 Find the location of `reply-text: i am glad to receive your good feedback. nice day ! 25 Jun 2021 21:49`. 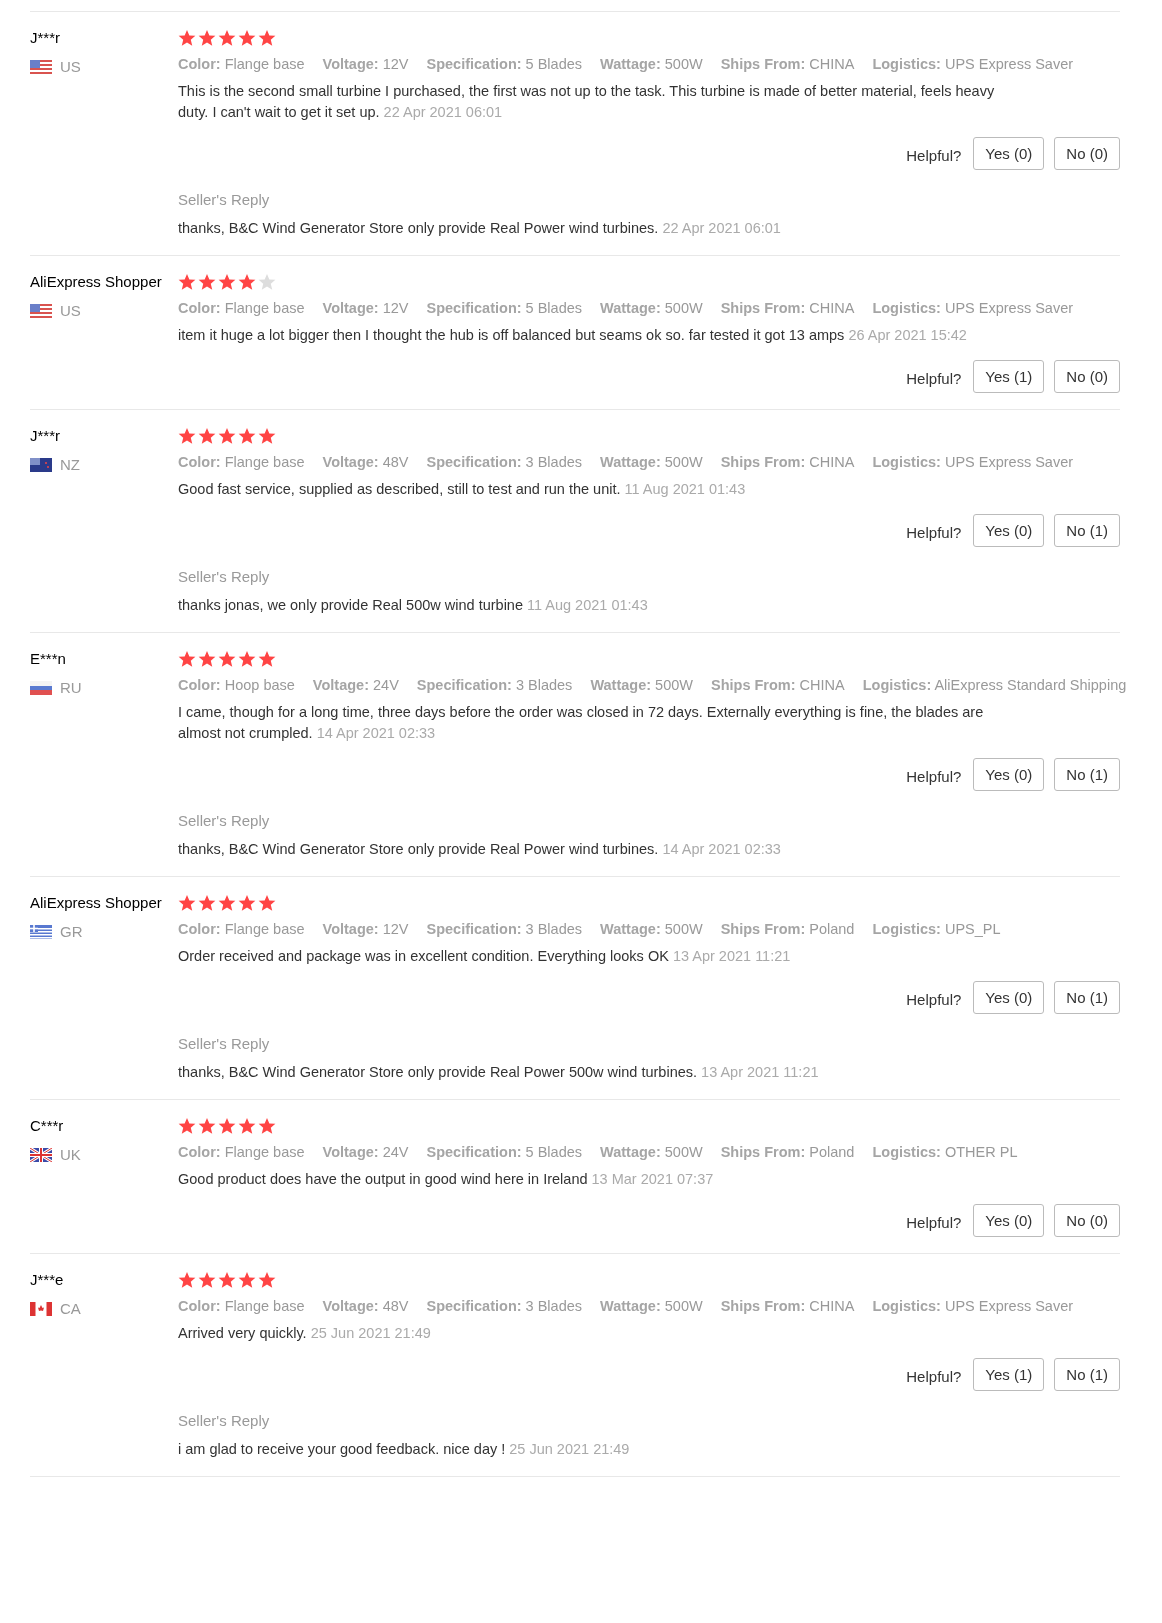

reply-text: i am glad to receive your good feedback. nice day ! 25 Jun 2021 21:49 is located at coordinates (404, 1449).